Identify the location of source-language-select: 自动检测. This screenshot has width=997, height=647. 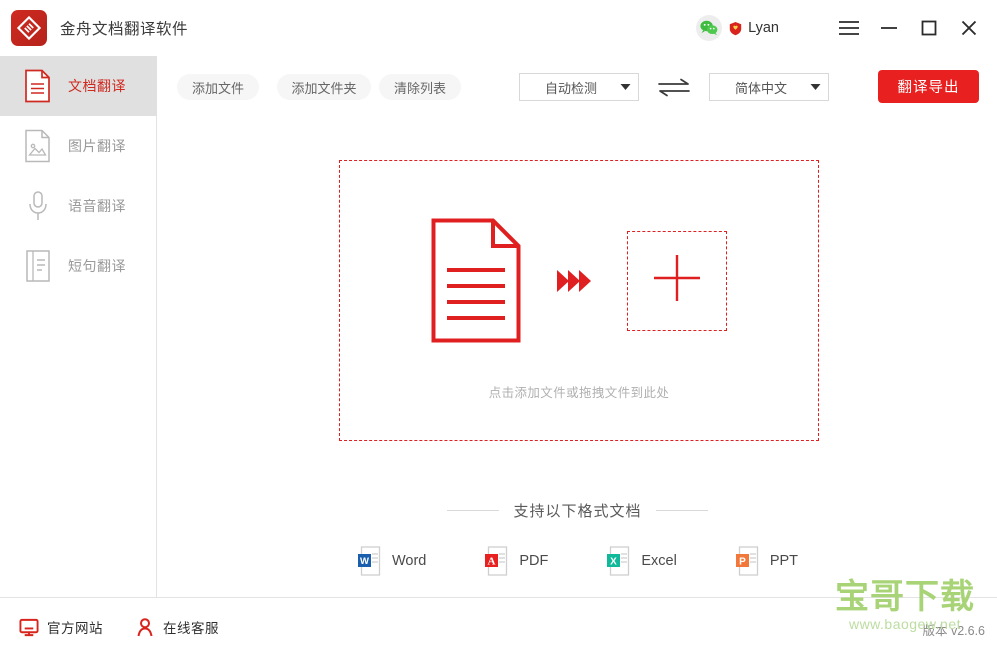
(579, 87).